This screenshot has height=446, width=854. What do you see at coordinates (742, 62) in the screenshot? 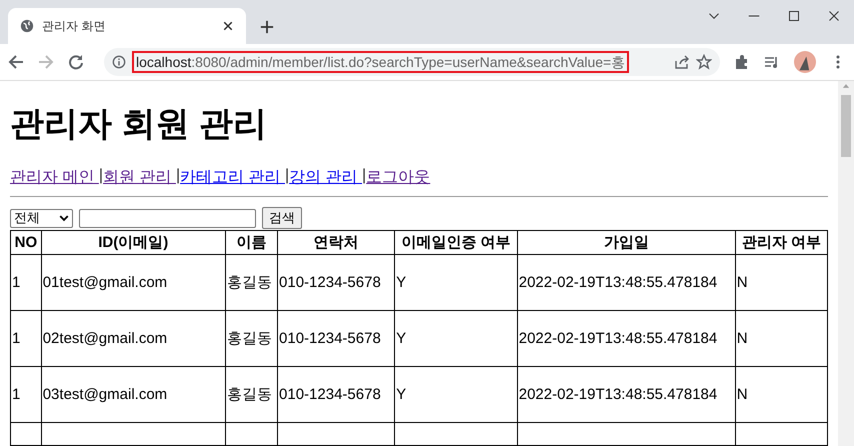
I see `puzzle-icon` at bounding box center [742, 62].